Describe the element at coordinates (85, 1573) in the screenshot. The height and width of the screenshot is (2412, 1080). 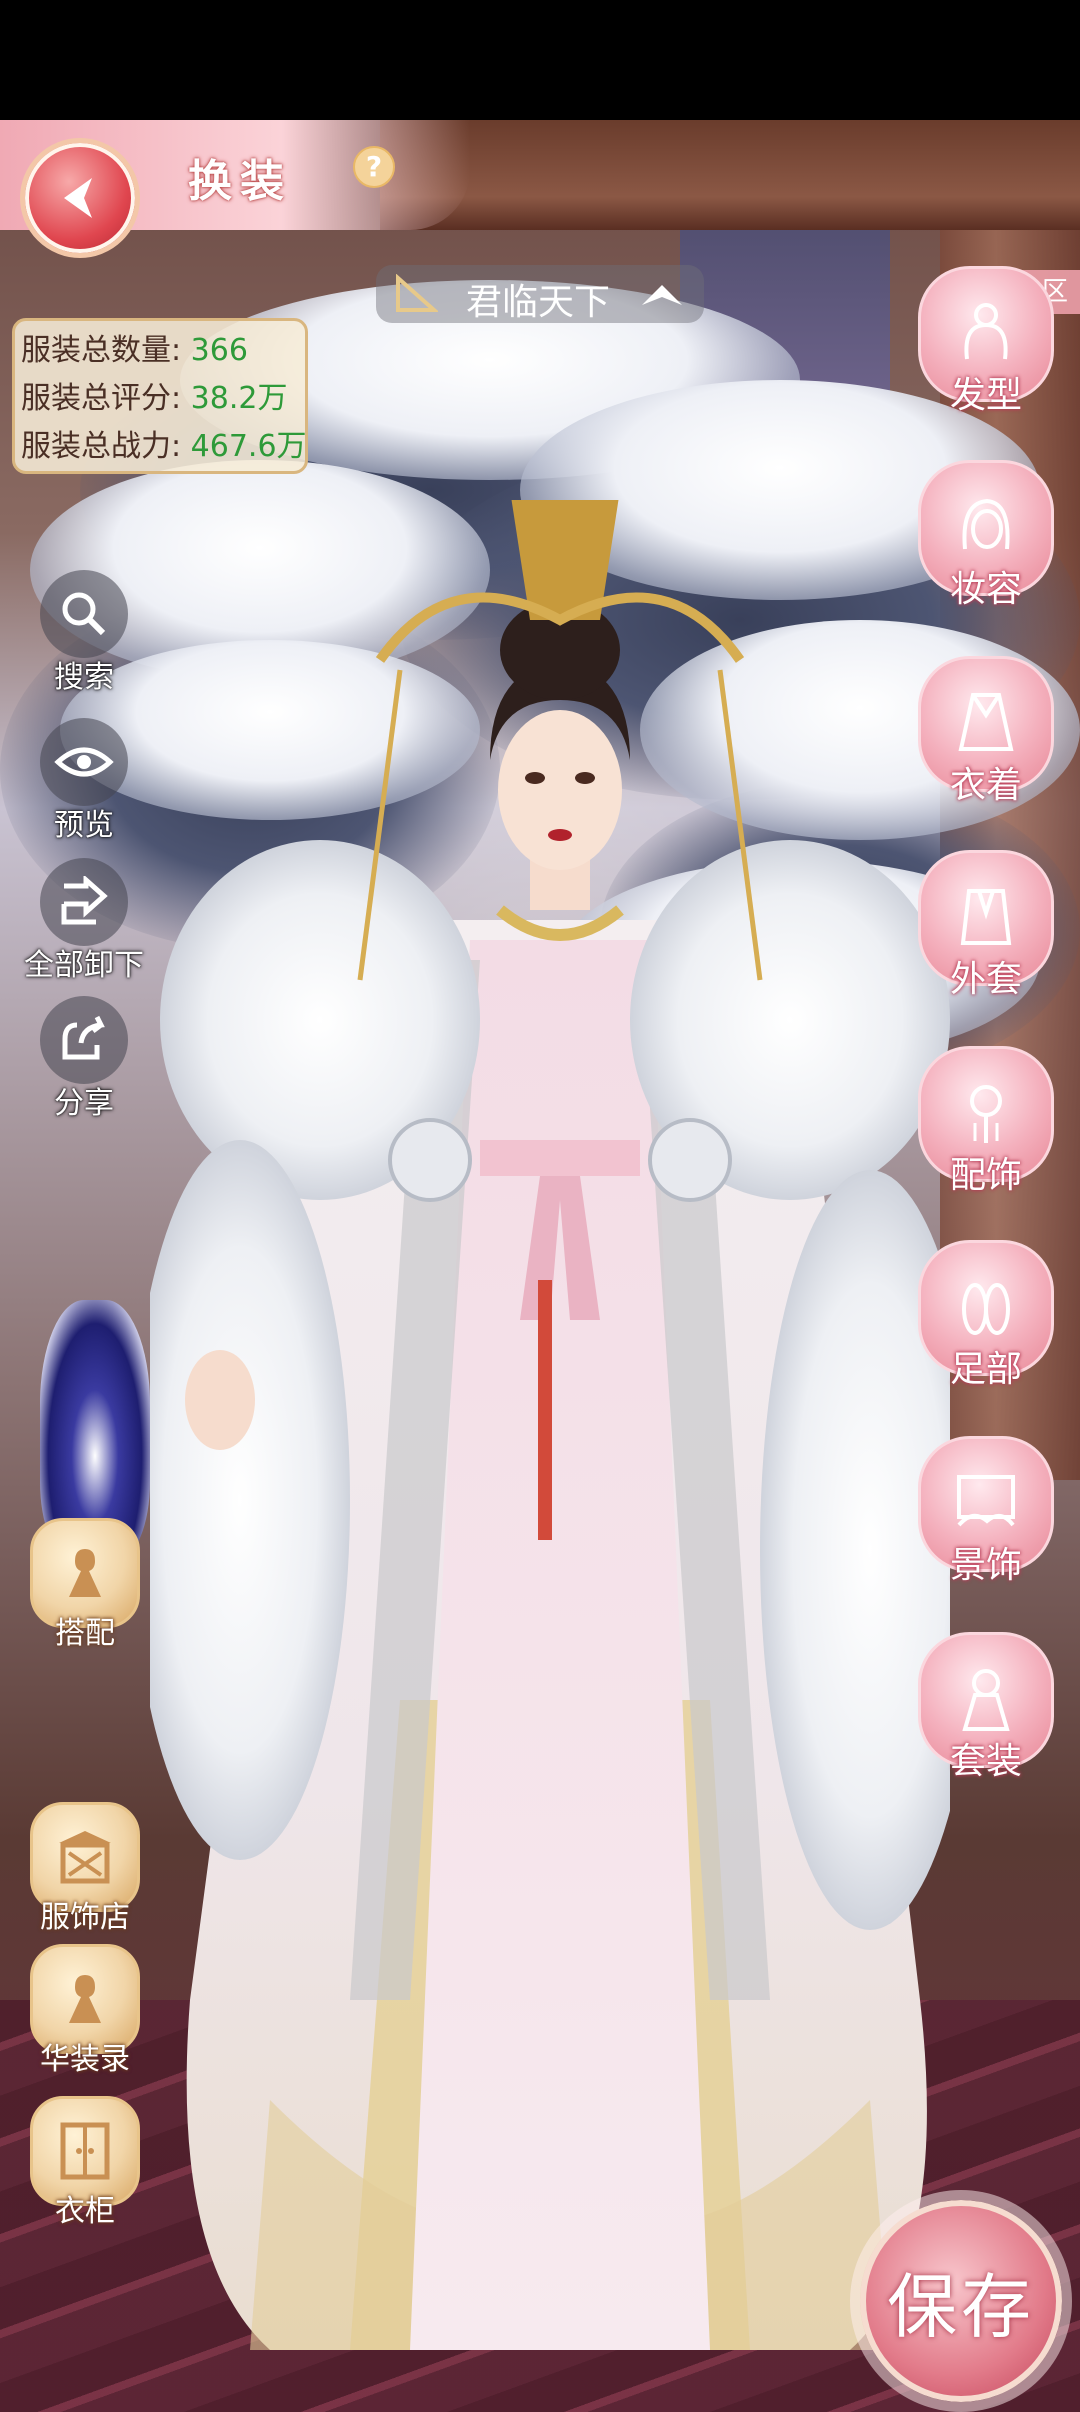
I see `outfit-match-icon` at that location.